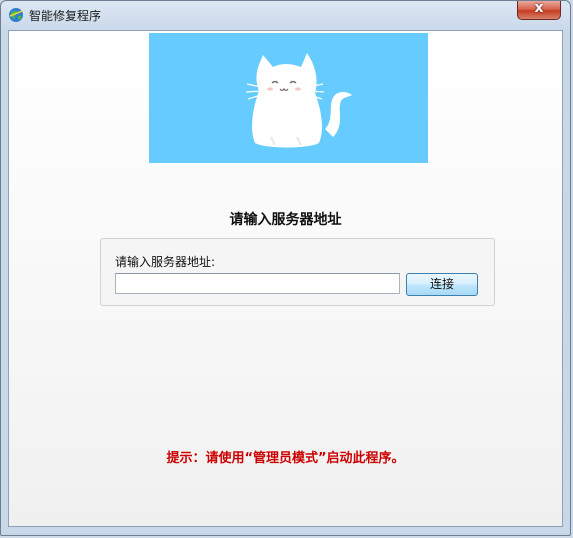  I want to click on cat-illustration, so click(298, 100).